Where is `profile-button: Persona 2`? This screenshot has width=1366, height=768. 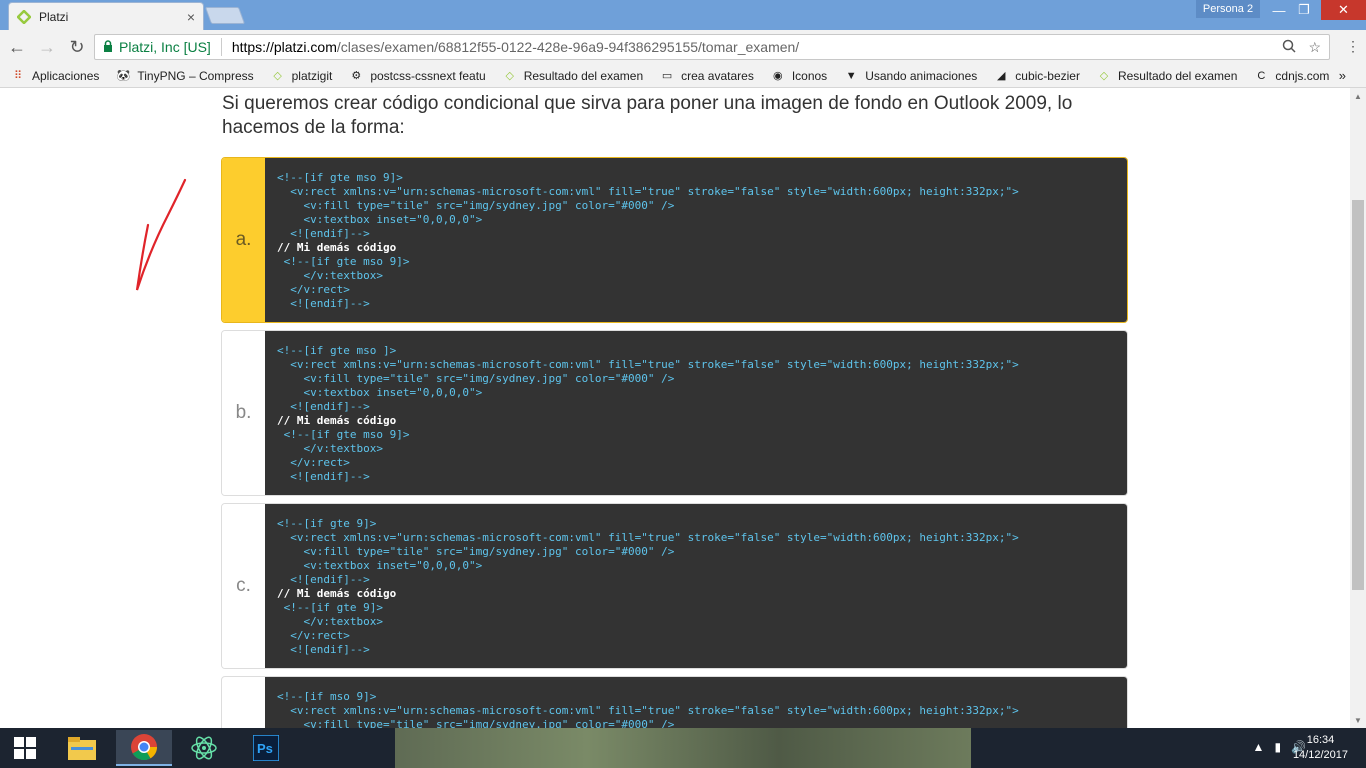 profile-button: Persona 2 is located at coordinates (1228, 9).